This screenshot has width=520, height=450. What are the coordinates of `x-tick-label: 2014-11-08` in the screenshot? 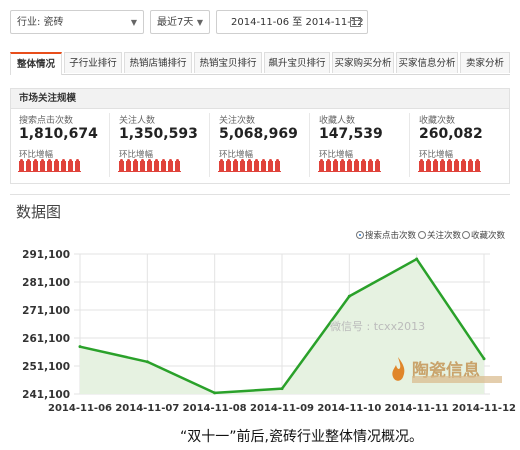 It's located at (215, 408).